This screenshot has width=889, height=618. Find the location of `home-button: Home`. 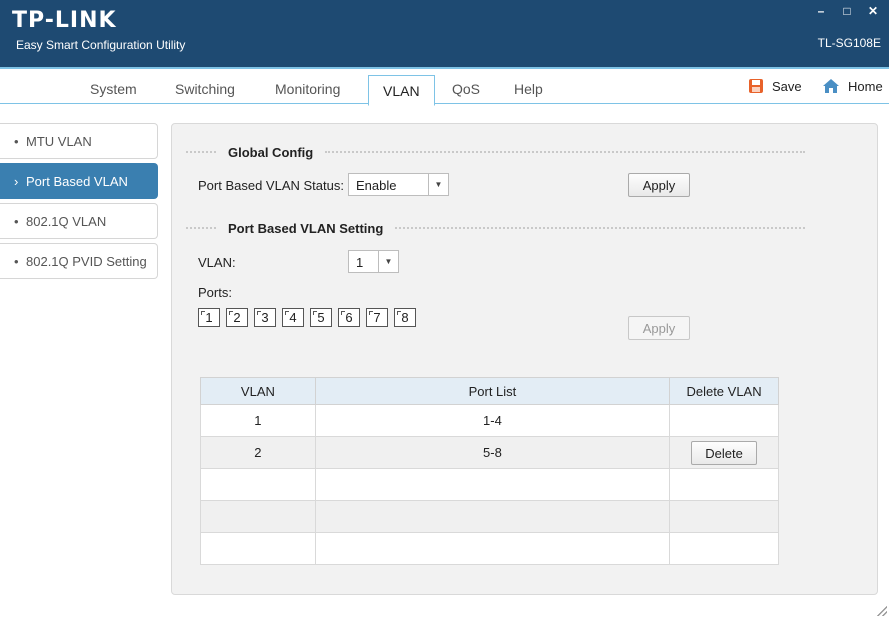

home-button: Home is located at coordinates (852, 86).